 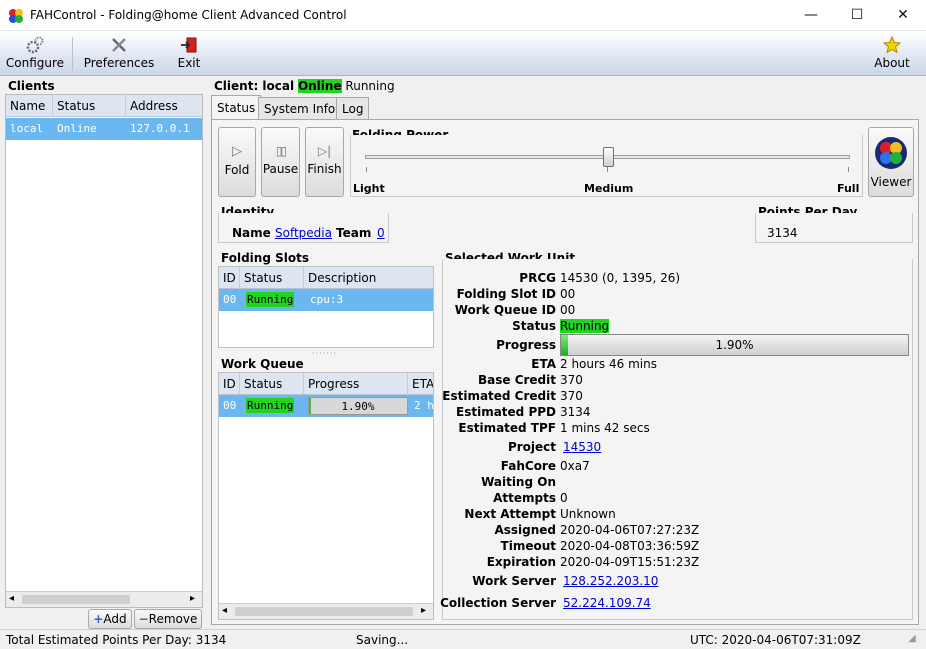 I want to click on identity-team-label: Team, so click(x=354, y=233).